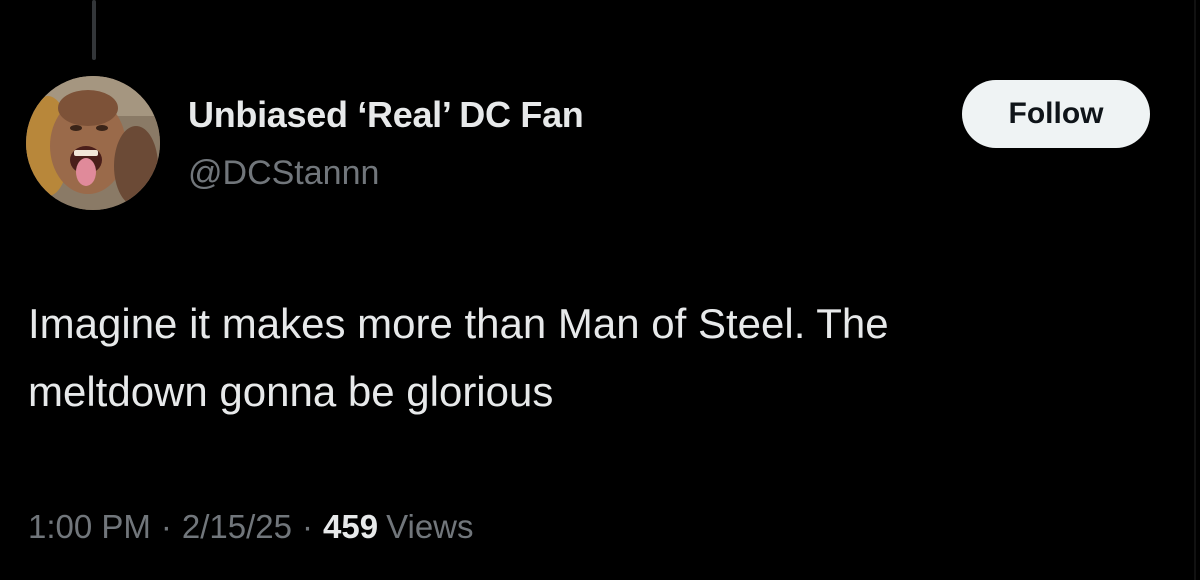 The height and width of the screenshot is (580, 1200). Describe the element at coordinates (283, 173) in the screenshot. I see `author-handle: @DCStannn` at that location.